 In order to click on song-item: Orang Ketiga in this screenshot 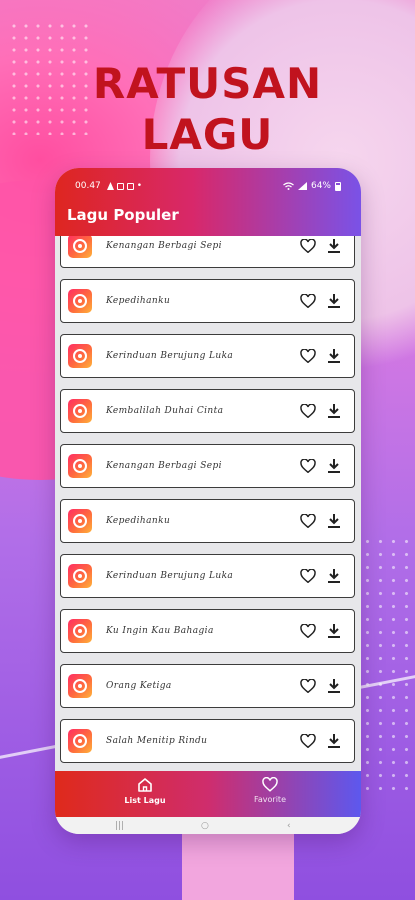, I will do `click(207, 686)`.